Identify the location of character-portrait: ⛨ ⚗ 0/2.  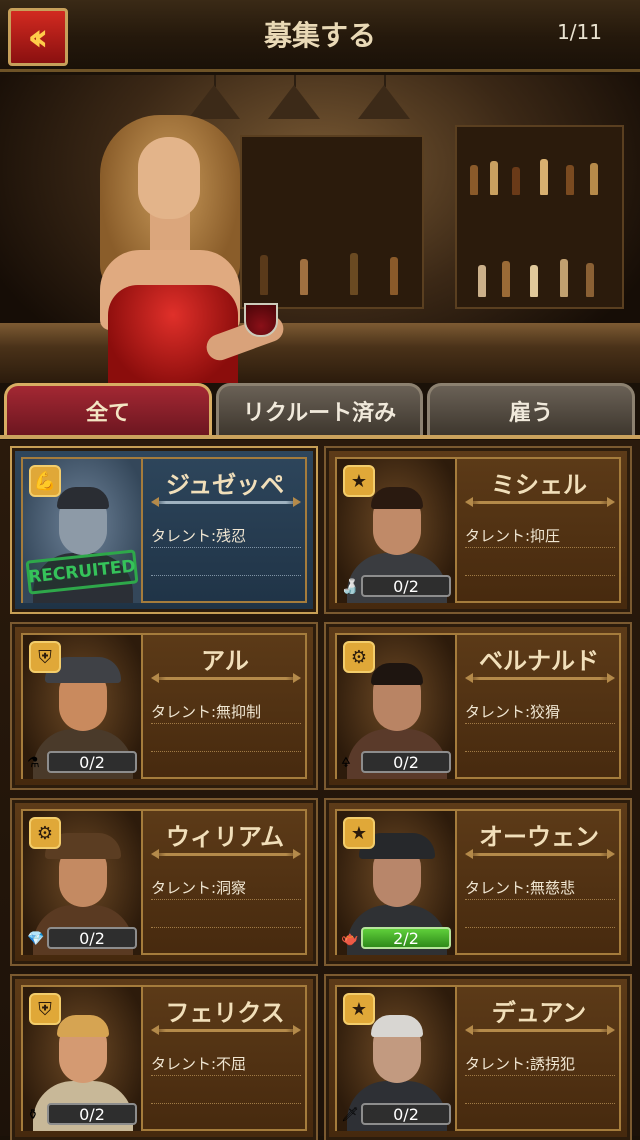
(83, 707).